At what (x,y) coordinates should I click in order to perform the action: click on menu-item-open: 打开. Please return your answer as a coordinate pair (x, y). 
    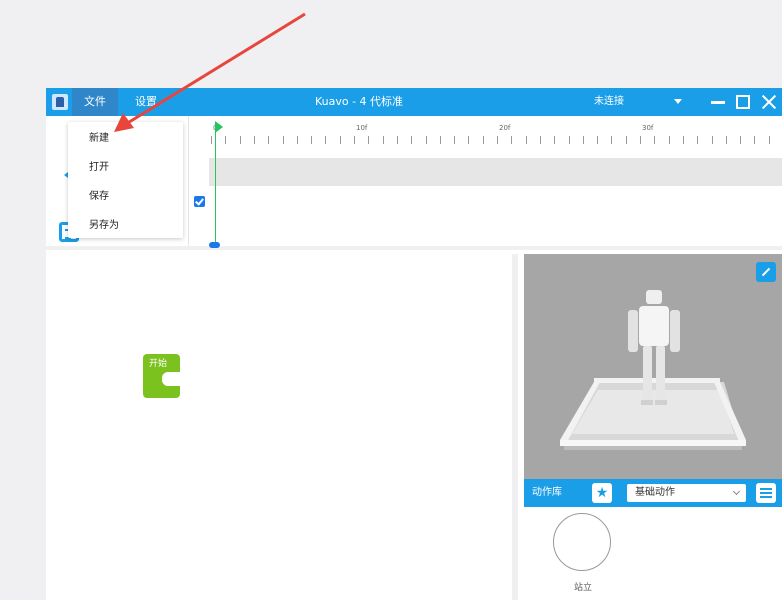
    Looking at the image, I should click on (125, 167).